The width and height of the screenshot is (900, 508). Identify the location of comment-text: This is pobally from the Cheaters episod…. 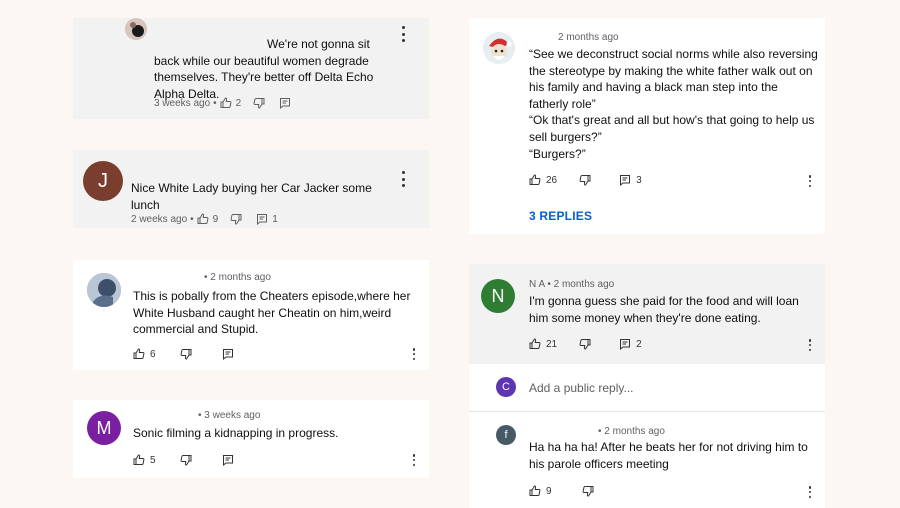
(272, 312).